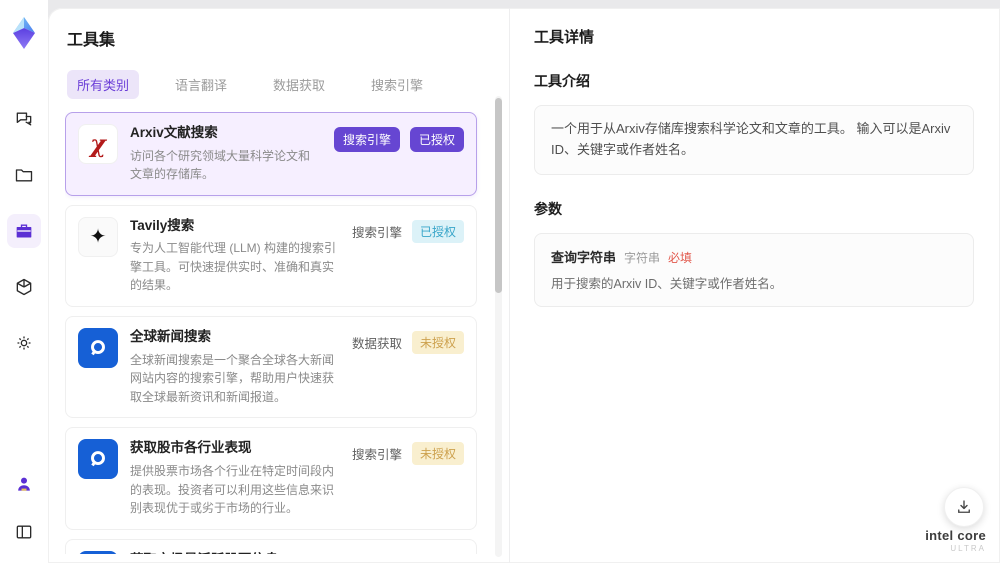 This screenshot has width=1000, height=563. Describe the element at coordinates (968, 548) in the screenshot. I see `brand-subtext: ULTRA` at that location.